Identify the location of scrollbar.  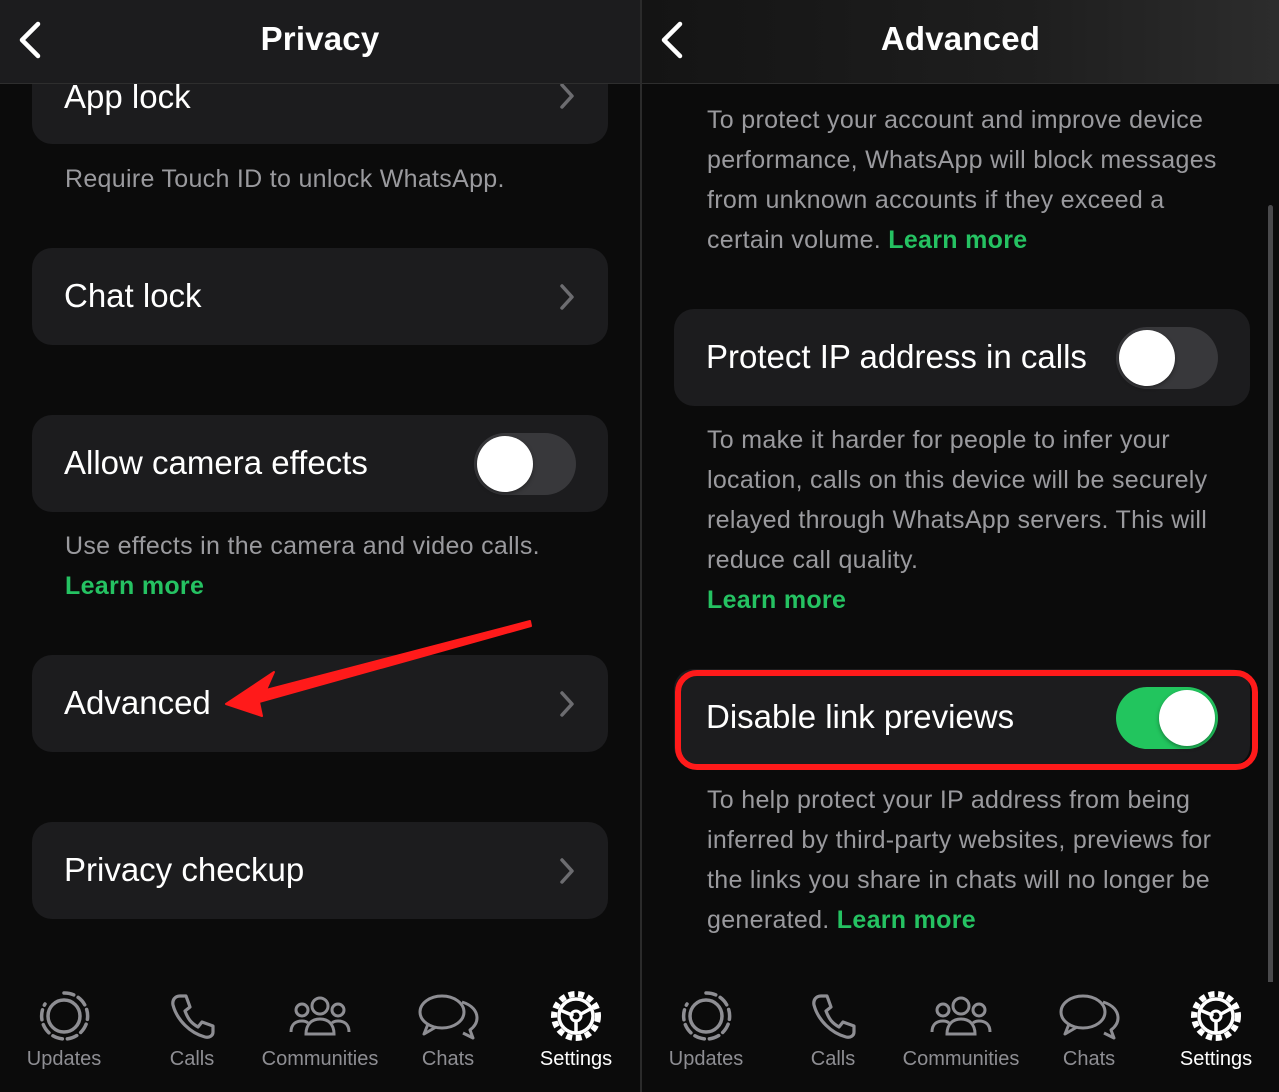
(1270, 595).